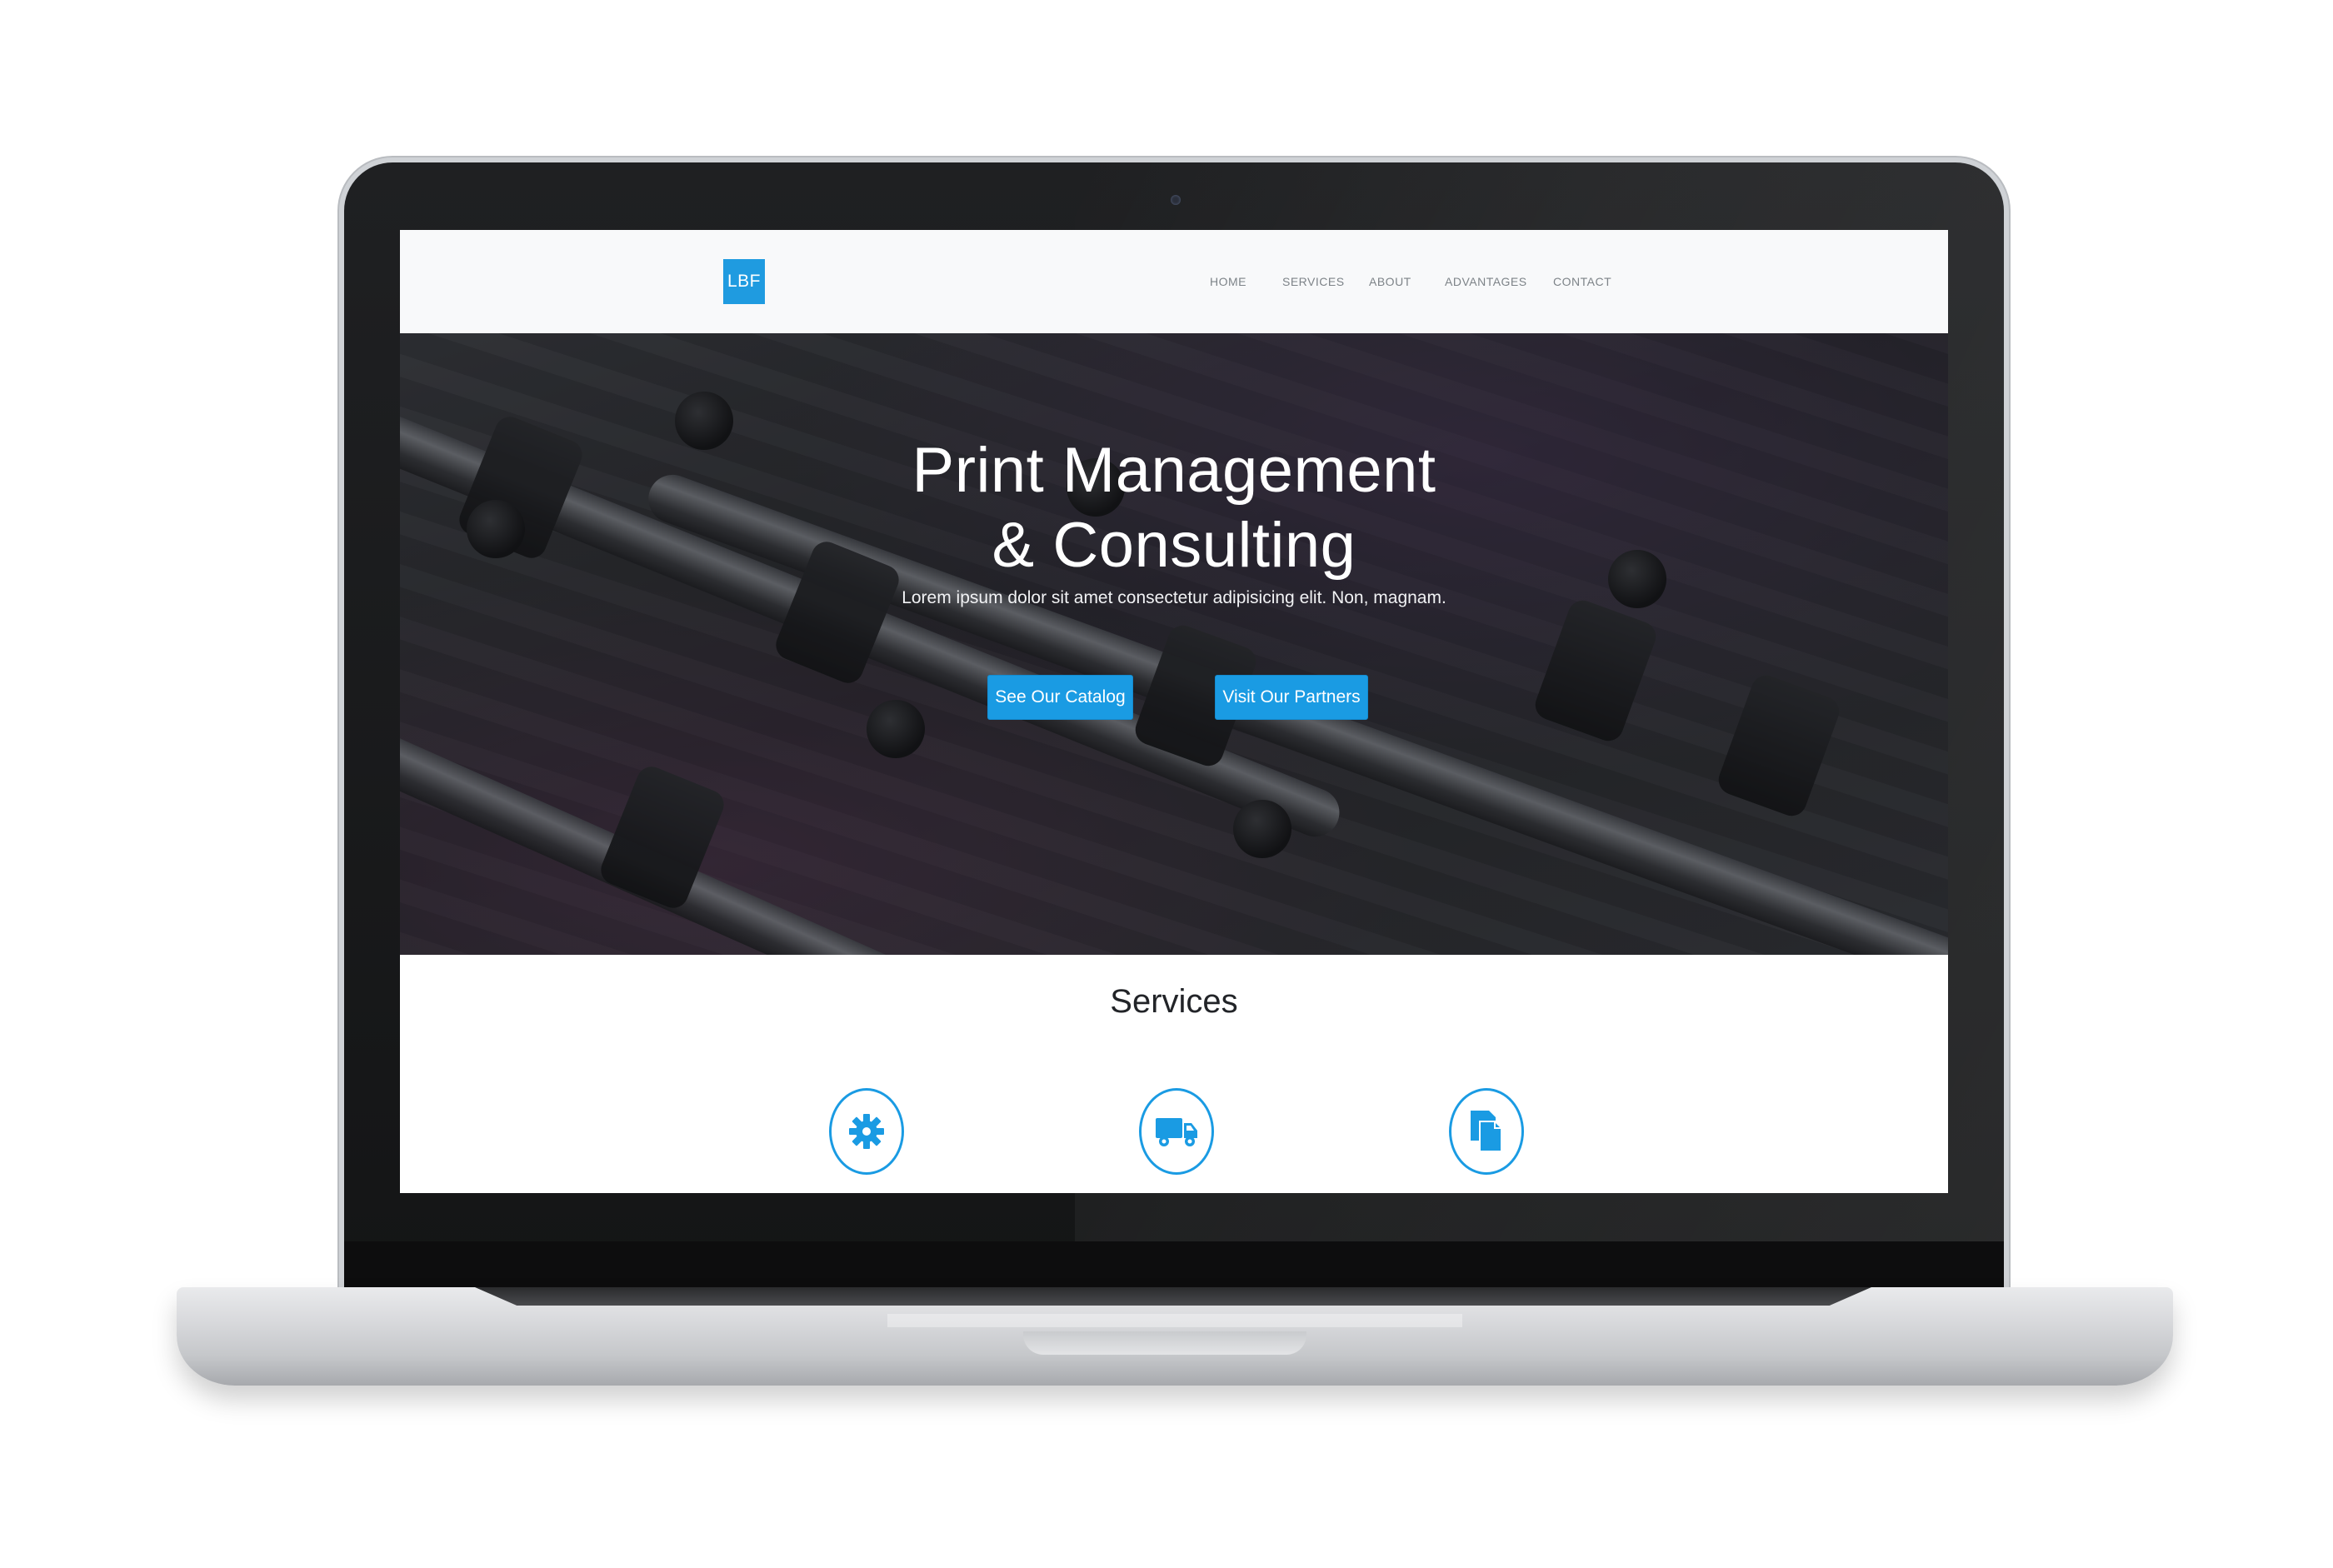 This screenshot has width=2333, height=1568. Describe the element at coordinates (1174, 545) in the screenshot. I see `hero-title-line-2: & Consulting` at that location.